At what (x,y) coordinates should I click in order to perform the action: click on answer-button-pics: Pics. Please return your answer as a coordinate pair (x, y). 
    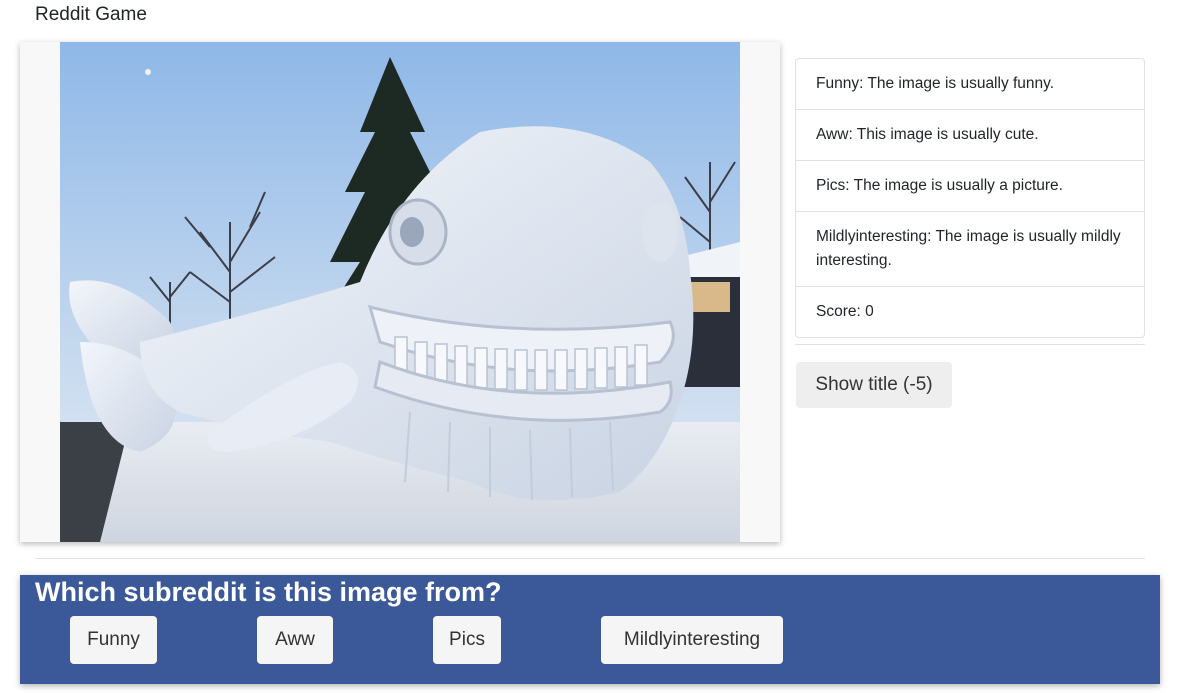
    Looking at the image, I should click on (467, 640).